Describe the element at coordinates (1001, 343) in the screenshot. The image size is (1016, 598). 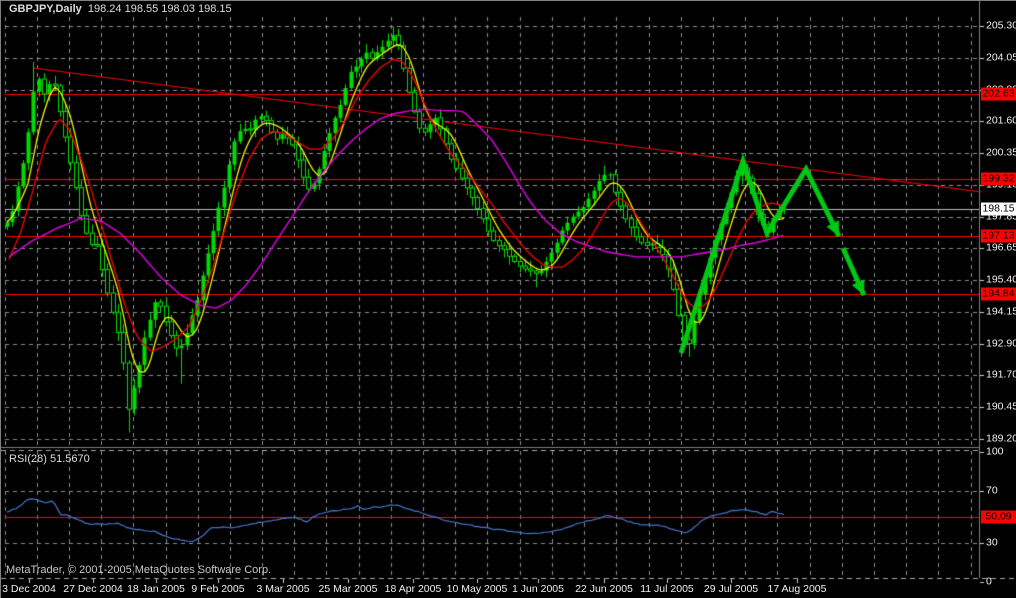
I see `price-axis-tick: 192.90` at that location.